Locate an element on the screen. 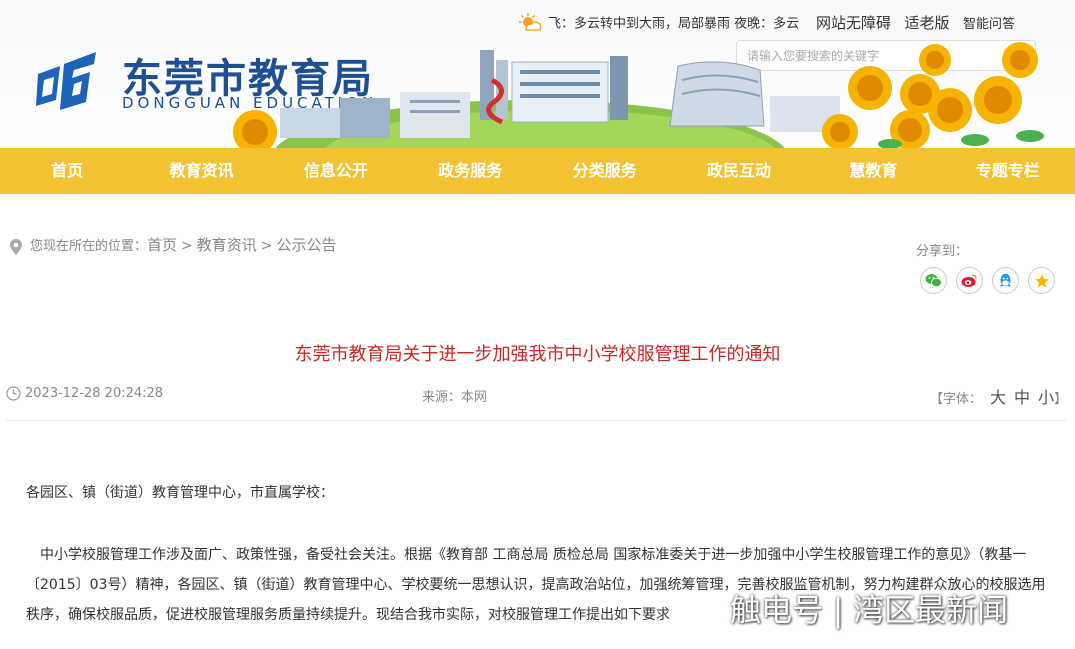 The width and height of the screenshot is (1075, 649). weather-icon is located at coordinates (530, 22).